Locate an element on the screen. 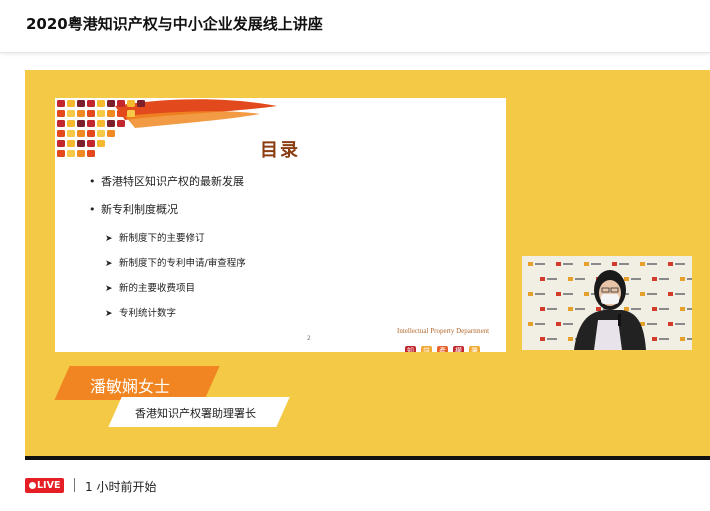 This screenshot has height=511, width=710. department-logo: 知識產權署 is located at coordinates (445, 345).